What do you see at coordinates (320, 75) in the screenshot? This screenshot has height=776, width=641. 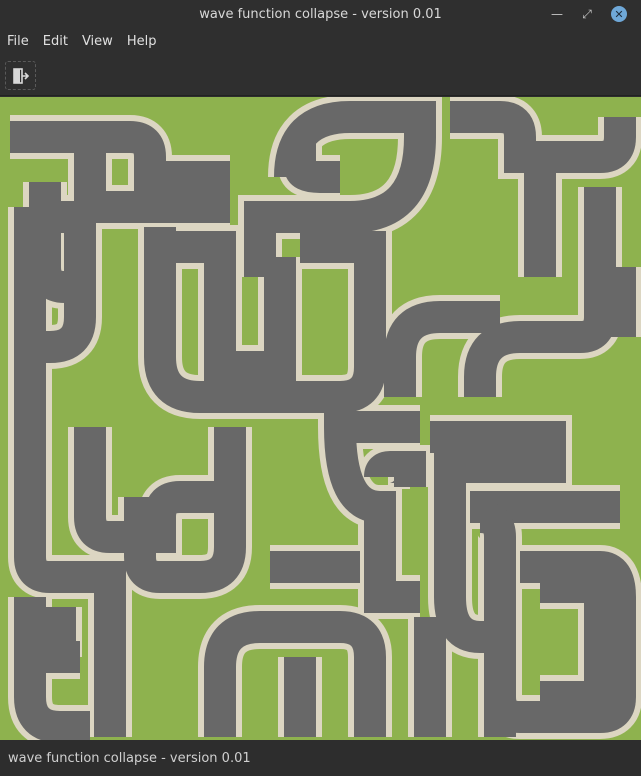 I see `toolbar` at bounding box center [320, 75].